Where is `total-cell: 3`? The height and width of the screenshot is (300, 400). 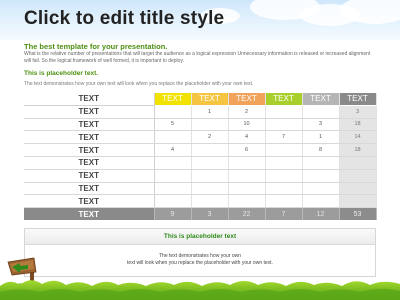 total-cell: 3 is located at coordinates (210, 213).